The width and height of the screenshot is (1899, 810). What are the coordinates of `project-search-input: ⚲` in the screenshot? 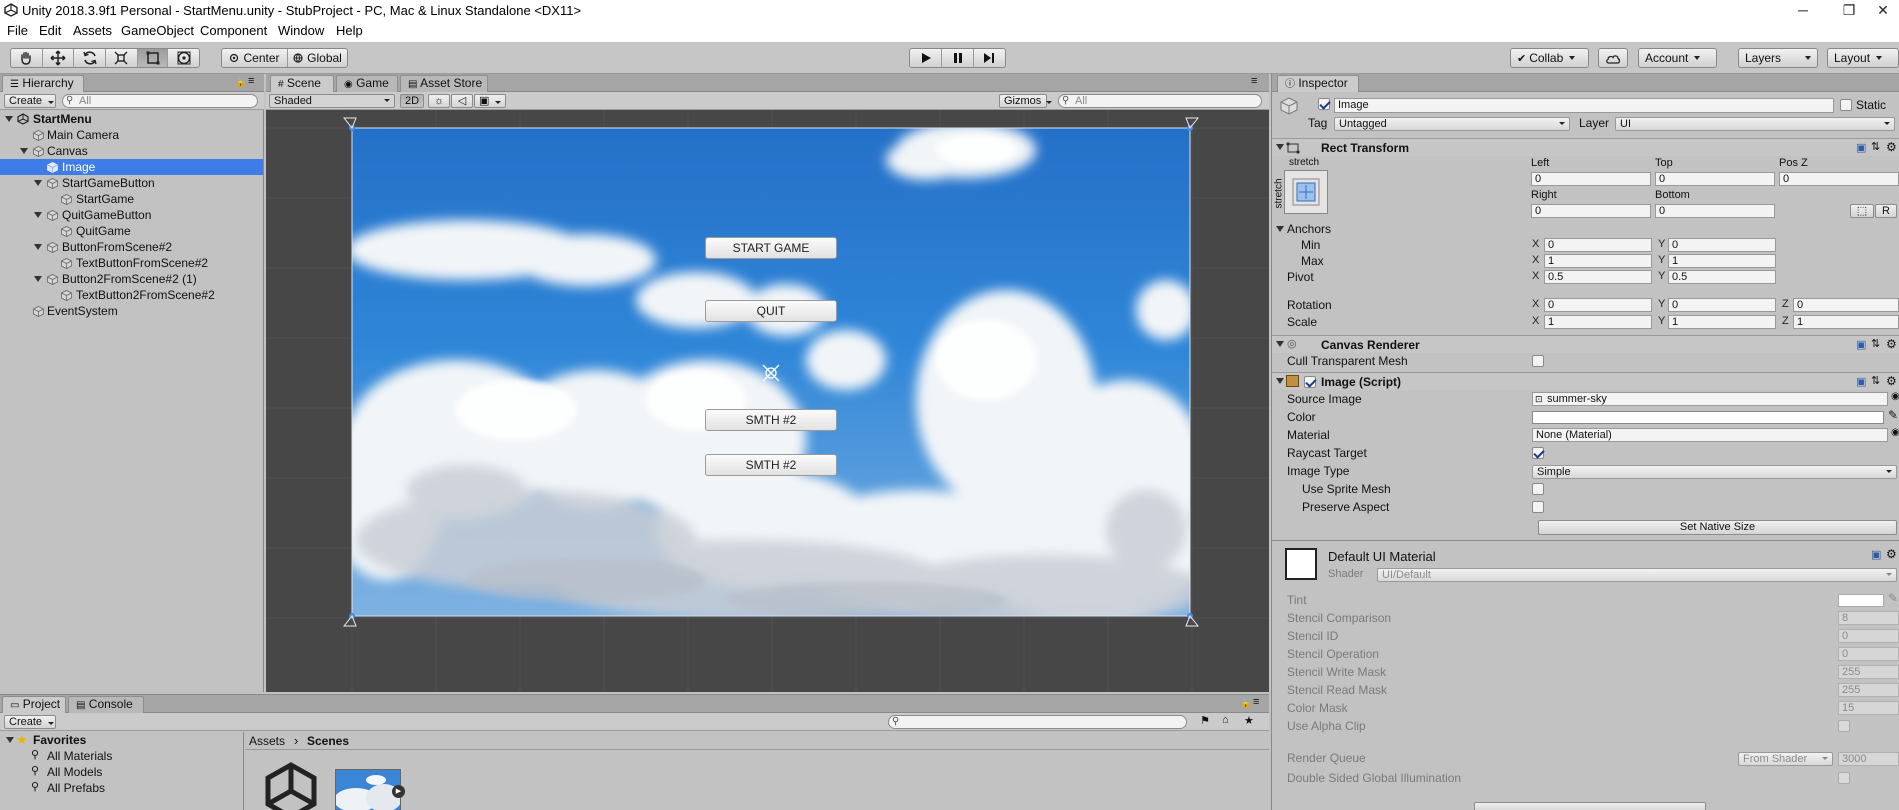 It's located at (1037, 722).